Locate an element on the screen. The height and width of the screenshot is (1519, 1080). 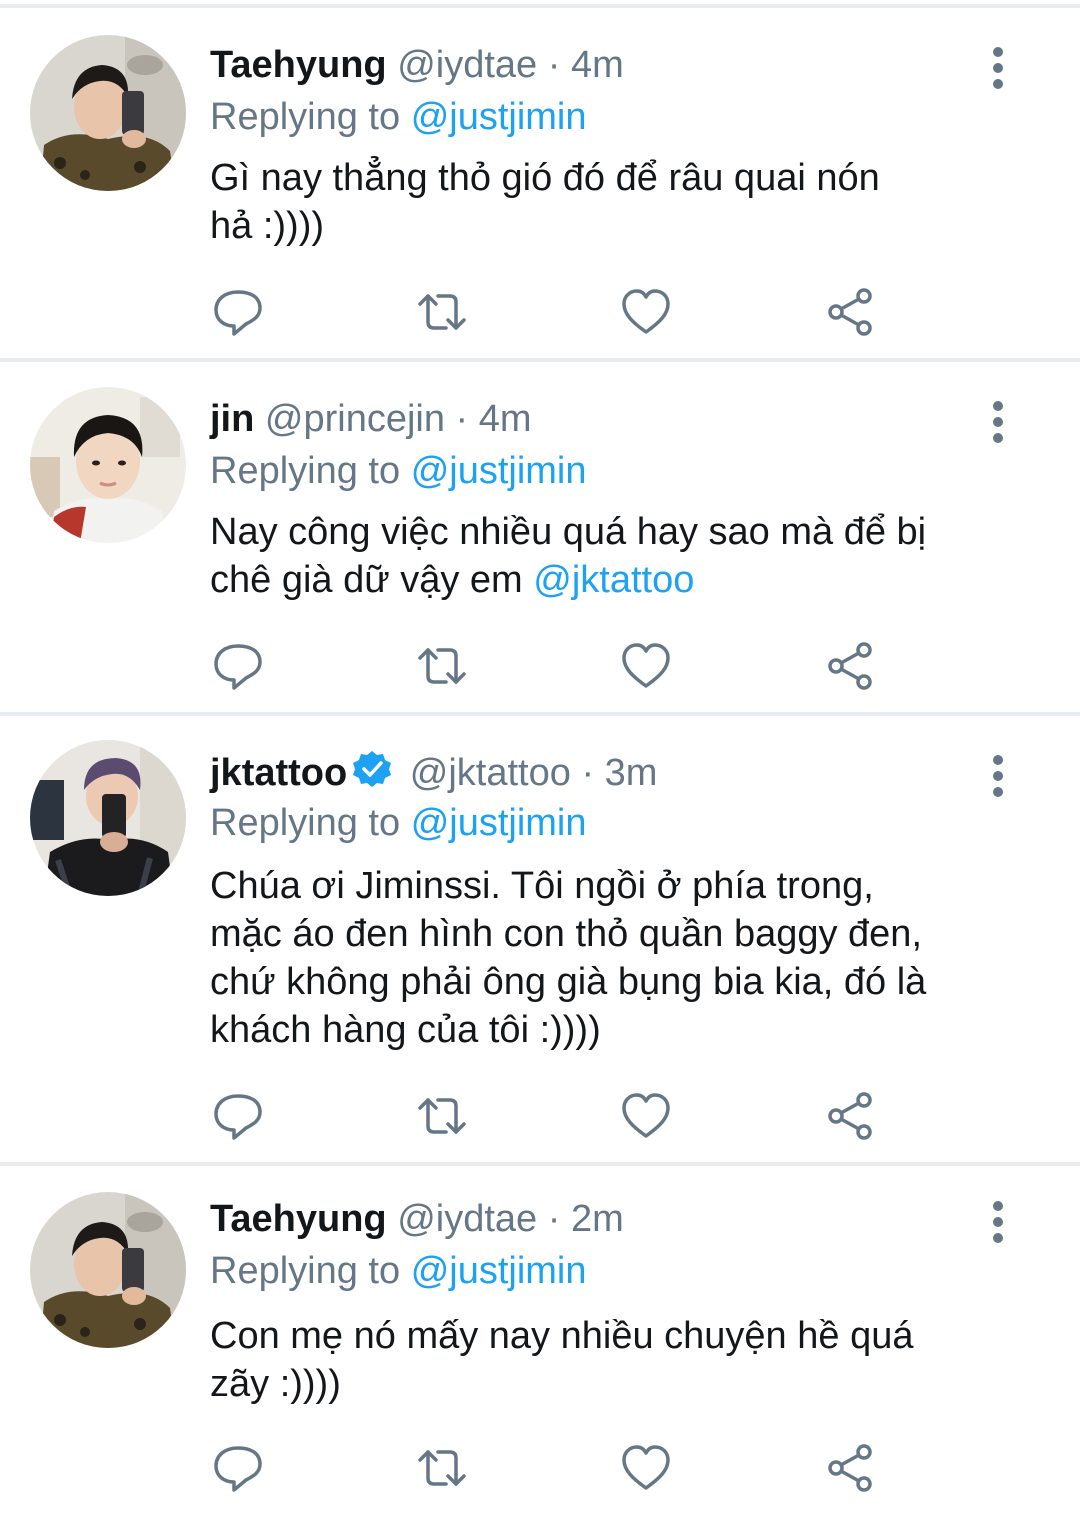
timestamp: 2m is located at coordinates (597, 1219).